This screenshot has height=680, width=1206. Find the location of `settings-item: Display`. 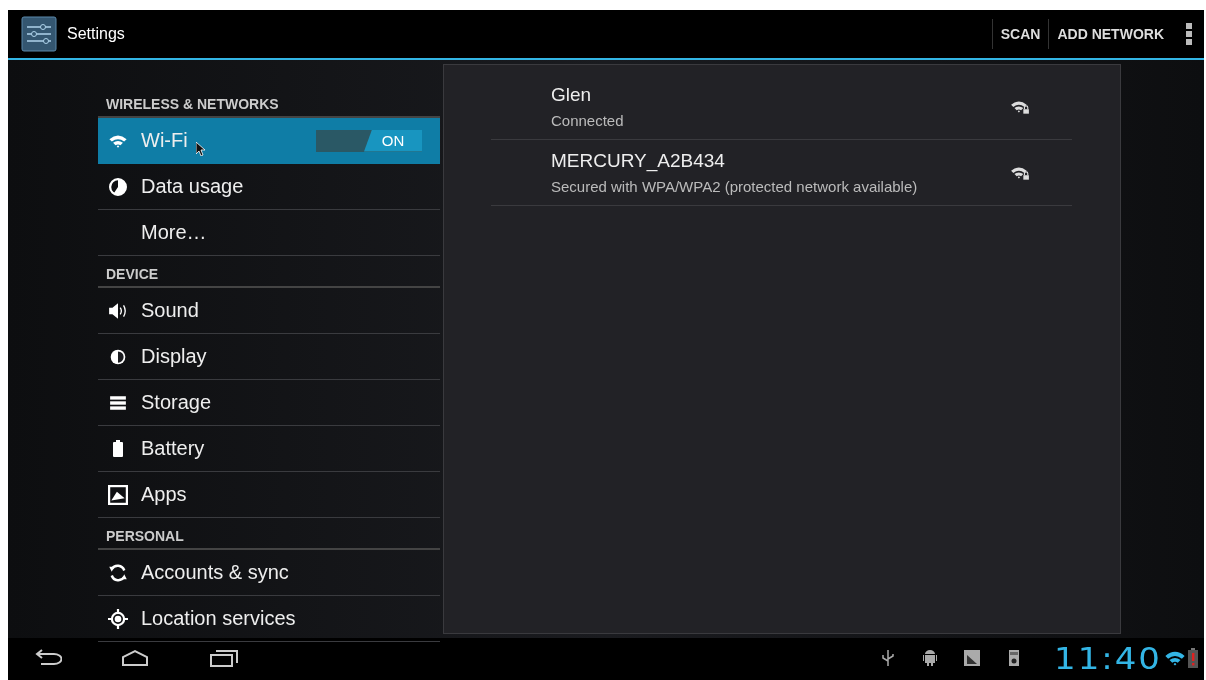

settings-item: Display is located at coordinates (269, 357).